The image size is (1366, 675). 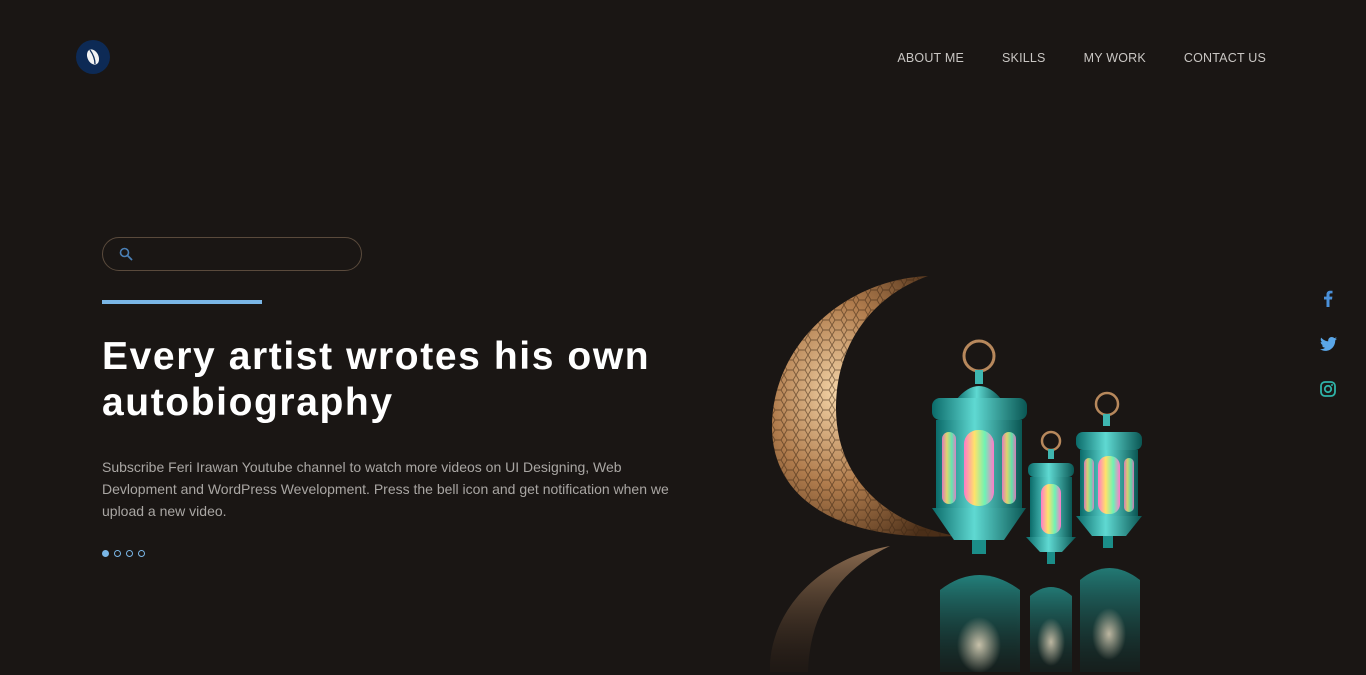 What do you see at coordinates (980, 624) in the screenshot?
I see `lantern-large-reflection` at bounding box center [980, 624].